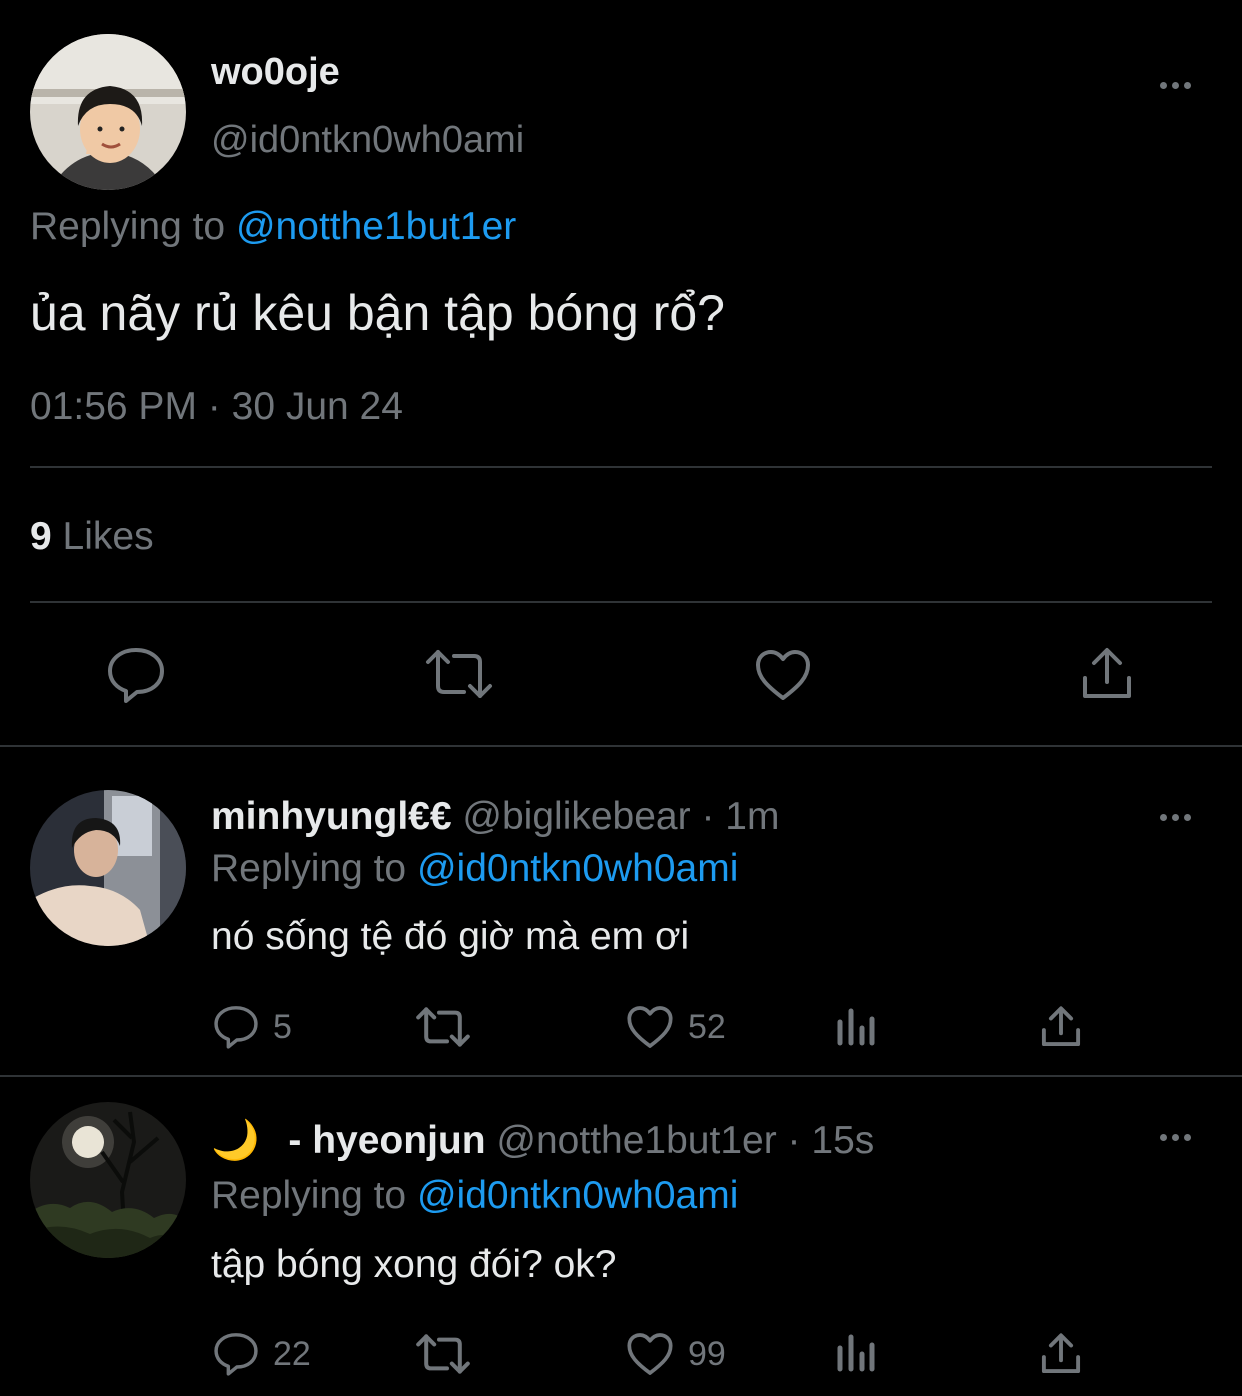 The width and height of the screenshot is (1242, 1396). I want to click on main-tweet-handle: @id0ntkn0wh0ami, so click(367, 140).